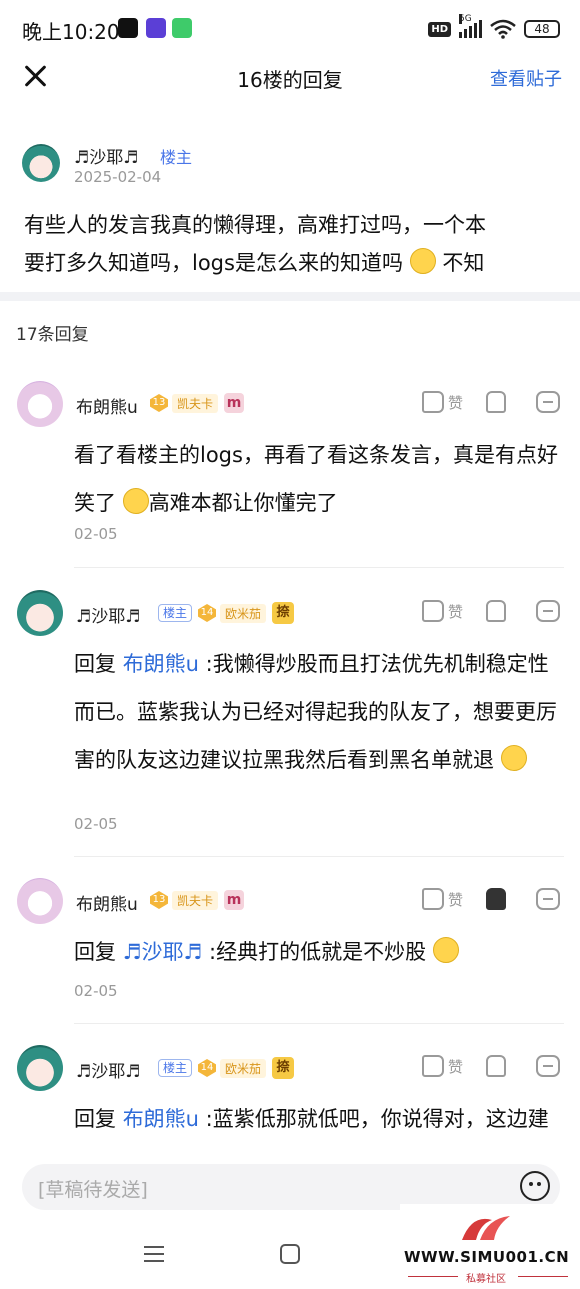 Image resolution: width=580 pixels, height=1289 pixels. What do you see at coordinates (320, 479) in the screenshot?
I see `reply-text: 看了看楼主的logs，再看了看这条发言，真是有点好笑了 高难本都让你懂完了` at bounding box center [320, 479].